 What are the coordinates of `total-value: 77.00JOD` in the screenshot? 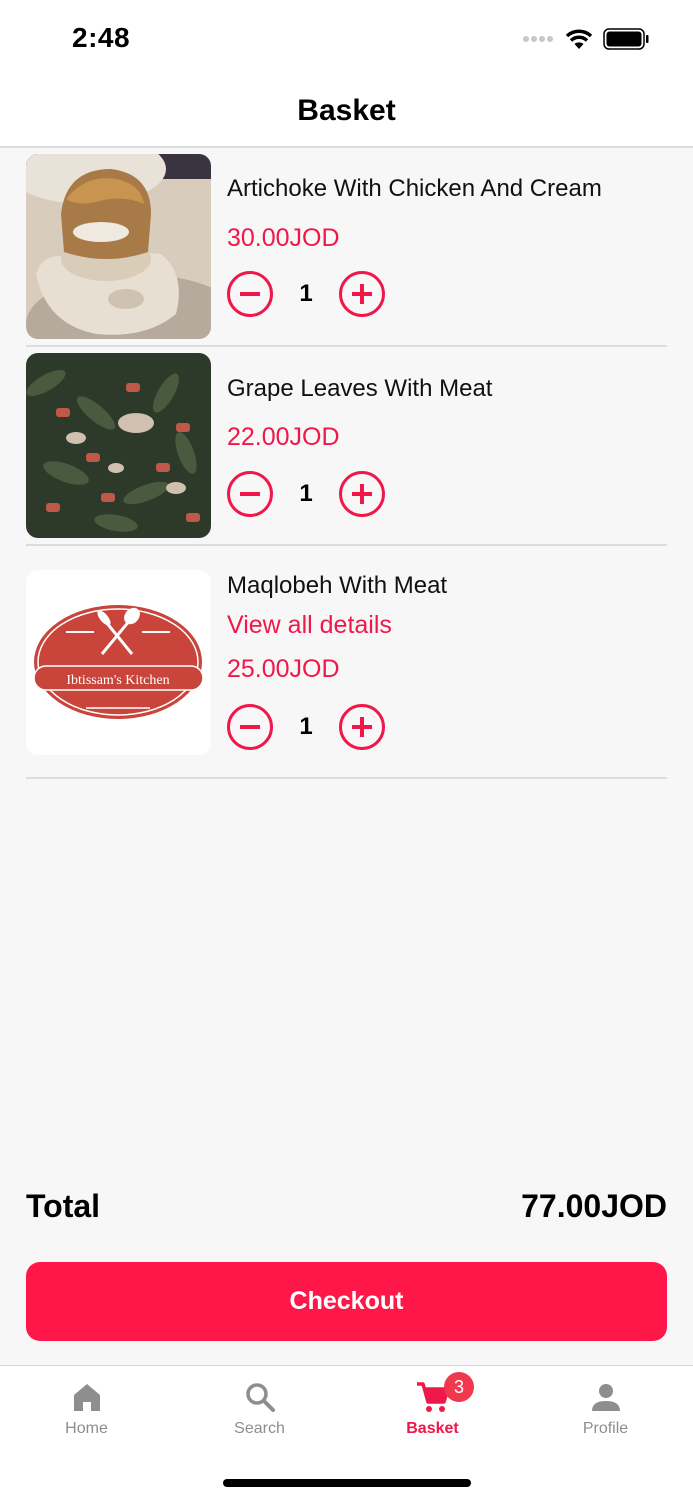 It's located at (594, 1205).